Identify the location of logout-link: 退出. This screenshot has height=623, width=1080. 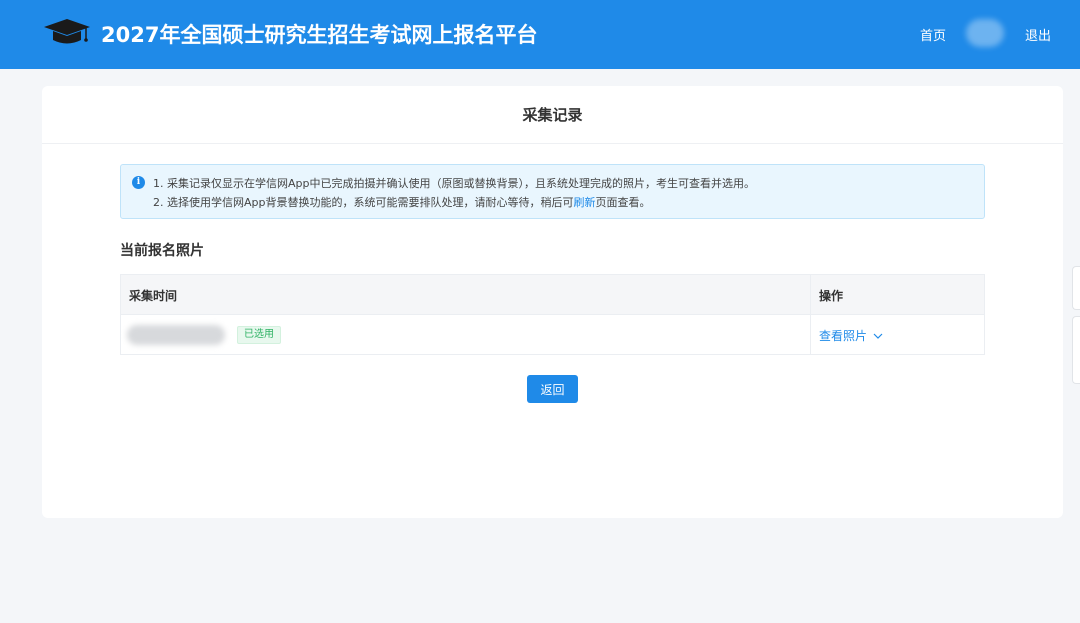
(1038, 34).